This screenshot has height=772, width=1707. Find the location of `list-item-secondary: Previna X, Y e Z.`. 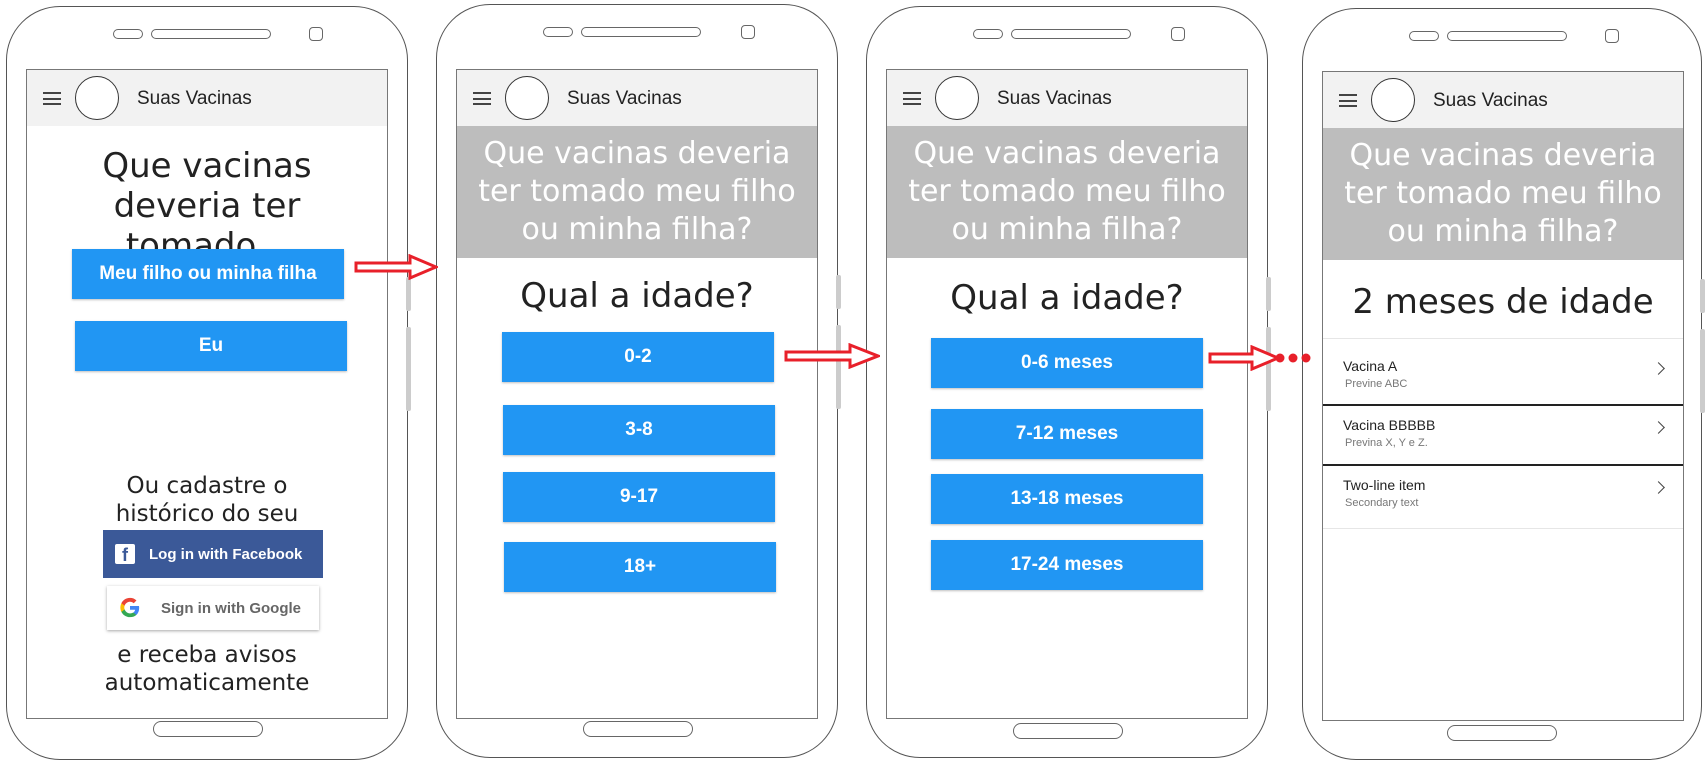

list-item-secondary: Previna X, Y e Z. is located at coordinates (1386, 443).